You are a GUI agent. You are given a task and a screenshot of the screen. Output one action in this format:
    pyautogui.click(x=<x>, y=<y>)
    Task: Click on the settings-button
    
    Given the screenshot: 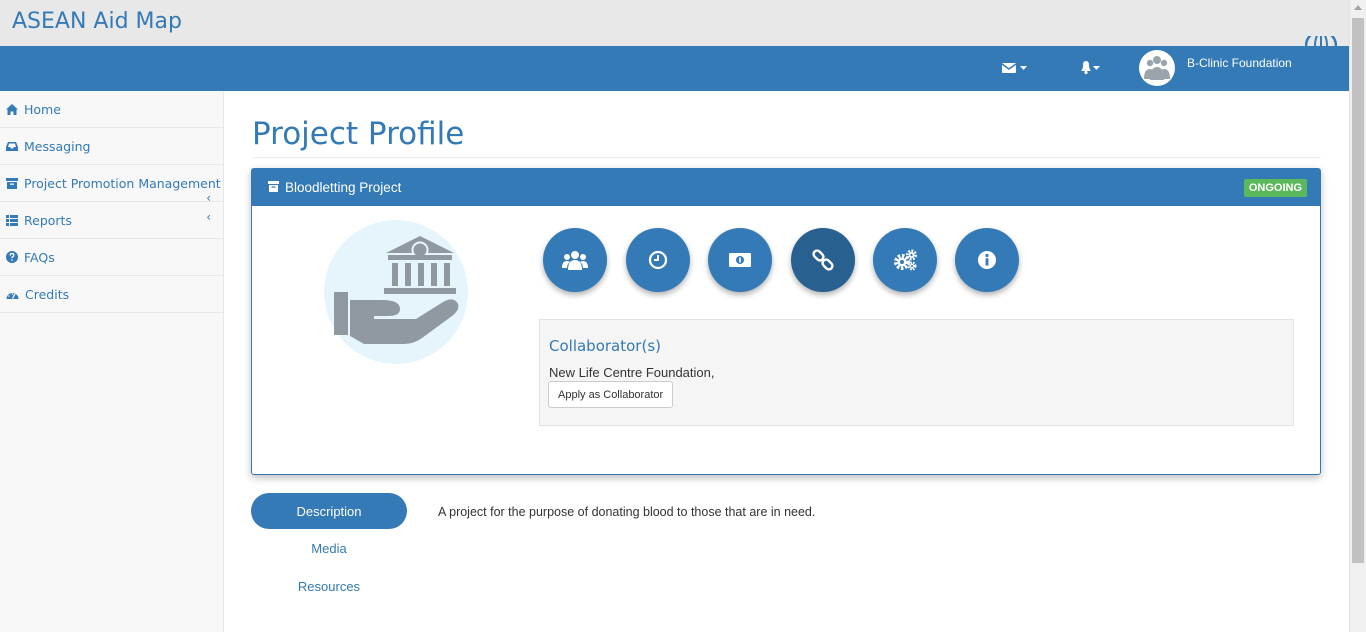 What is the action you would take?
    pyautogui.click(x=905, y=260)
    